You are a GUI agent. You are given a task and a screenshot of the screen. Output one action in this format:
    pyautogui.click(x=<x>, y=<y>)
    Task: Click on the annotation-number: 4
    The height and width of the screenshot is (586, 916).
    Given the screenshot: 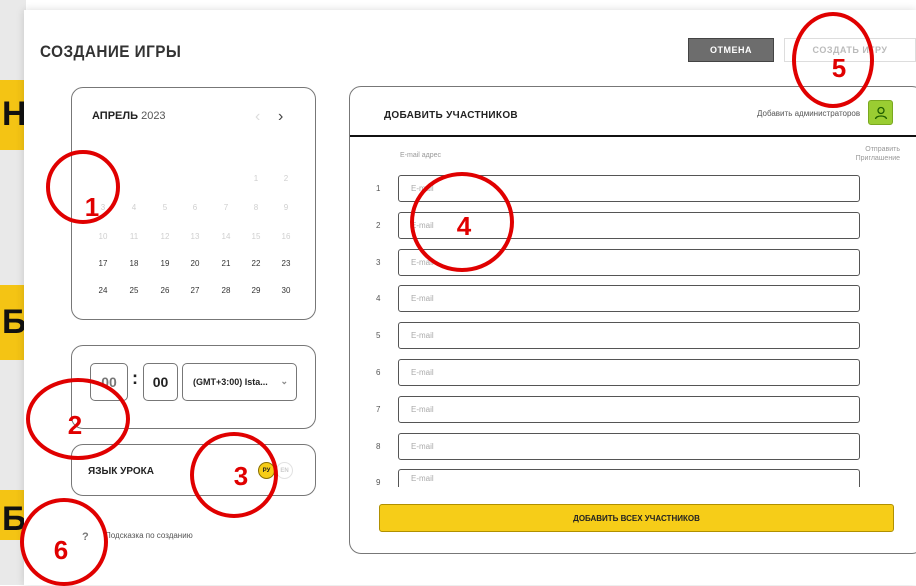 What is the action you would take?
    pyautogui.click(x=464, y=226)
    